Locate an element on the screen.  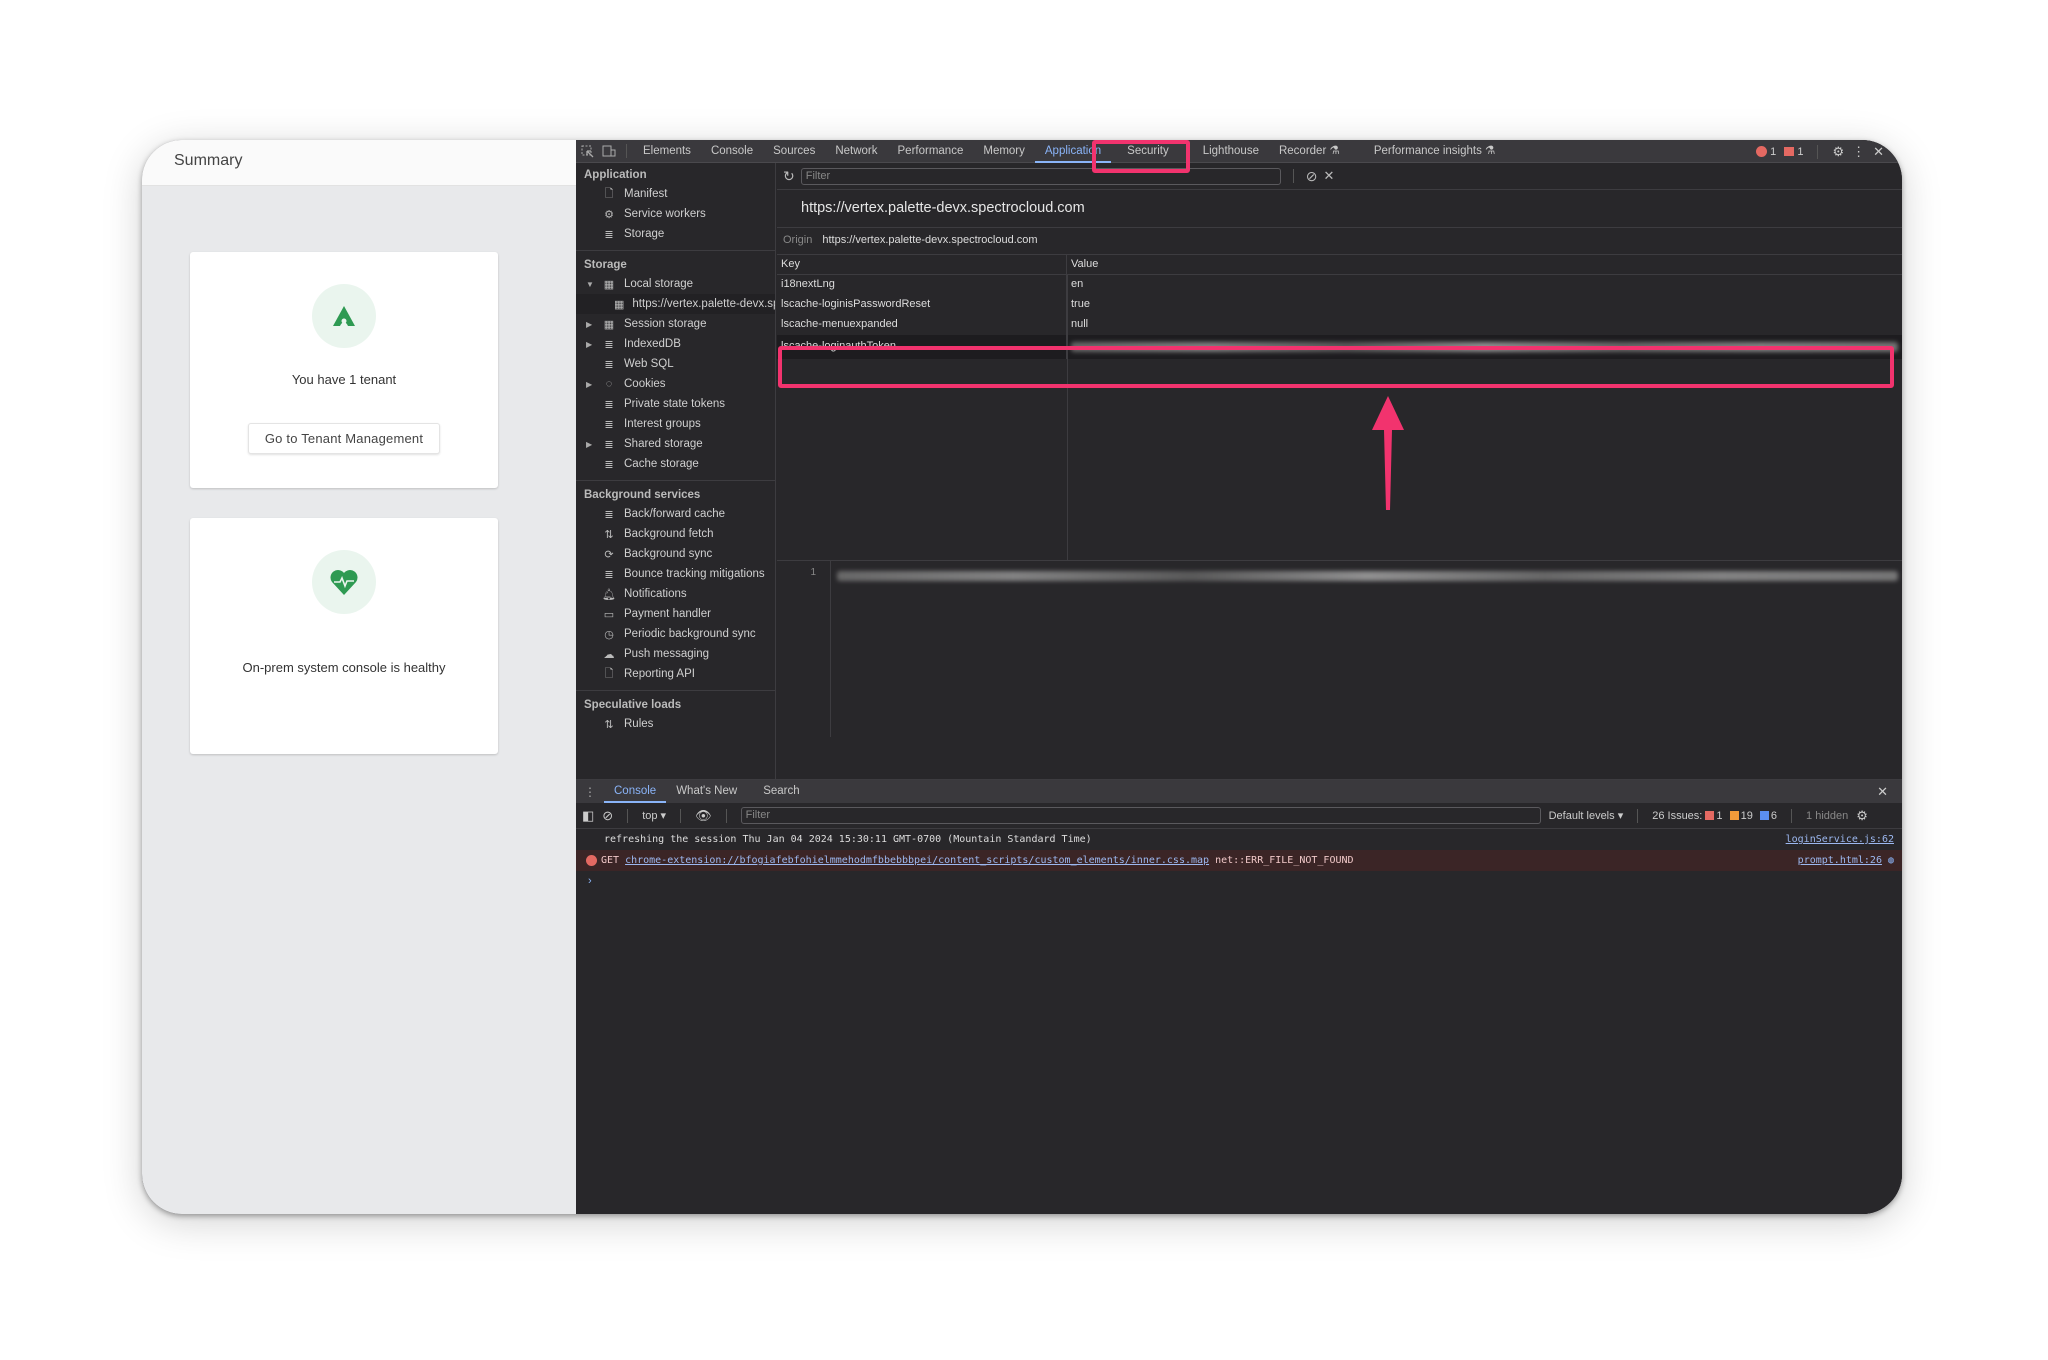
sidebar-item-payment-handler: ▭ Payment handler is located at coordinates (675, 614).